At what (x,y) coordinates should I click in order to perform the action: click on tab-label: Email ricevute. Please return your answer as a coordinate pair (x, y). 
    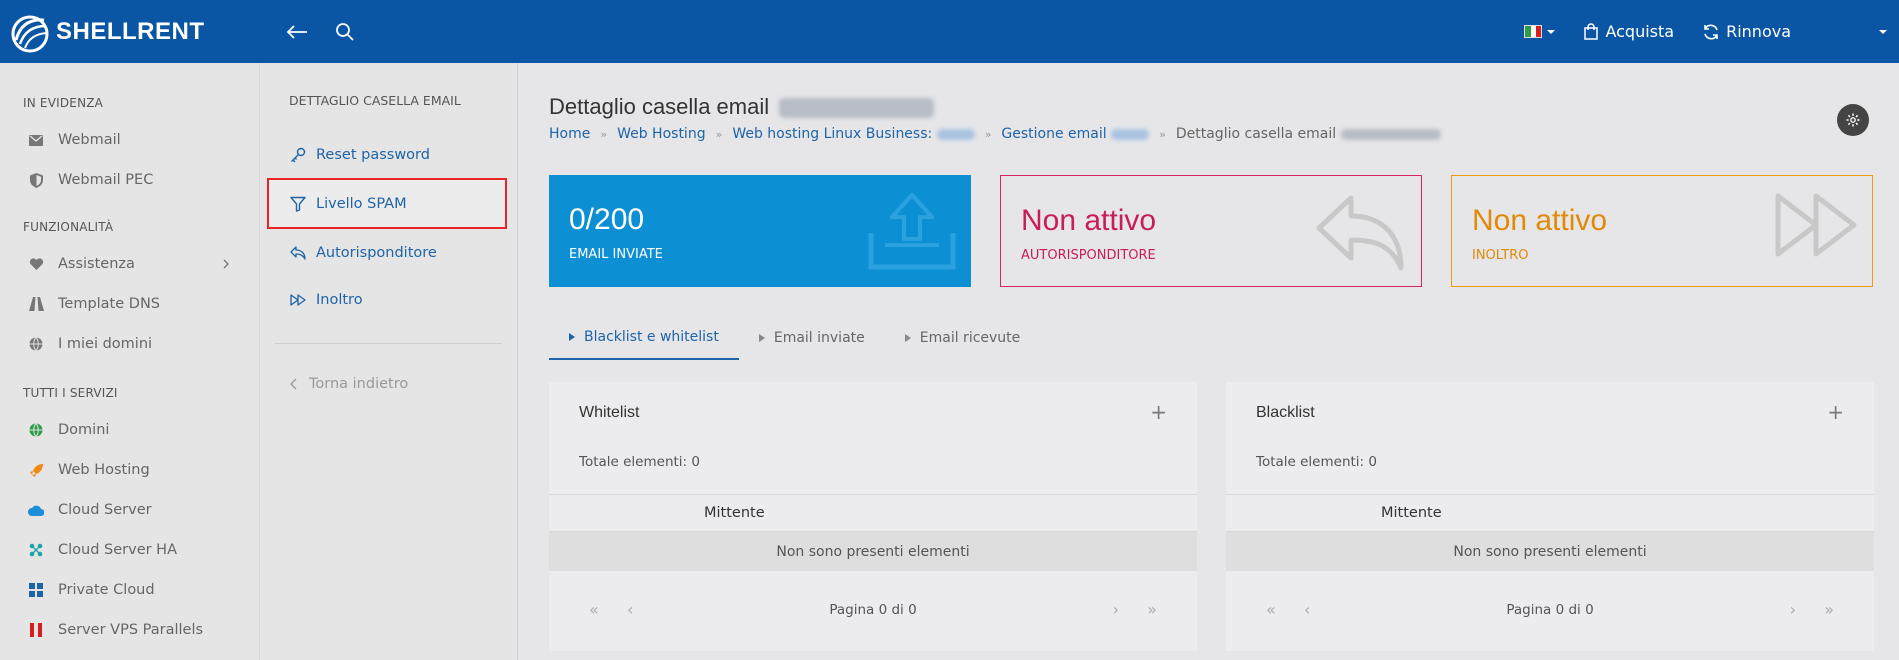
    Looking at the image, I should click on (970, 338).